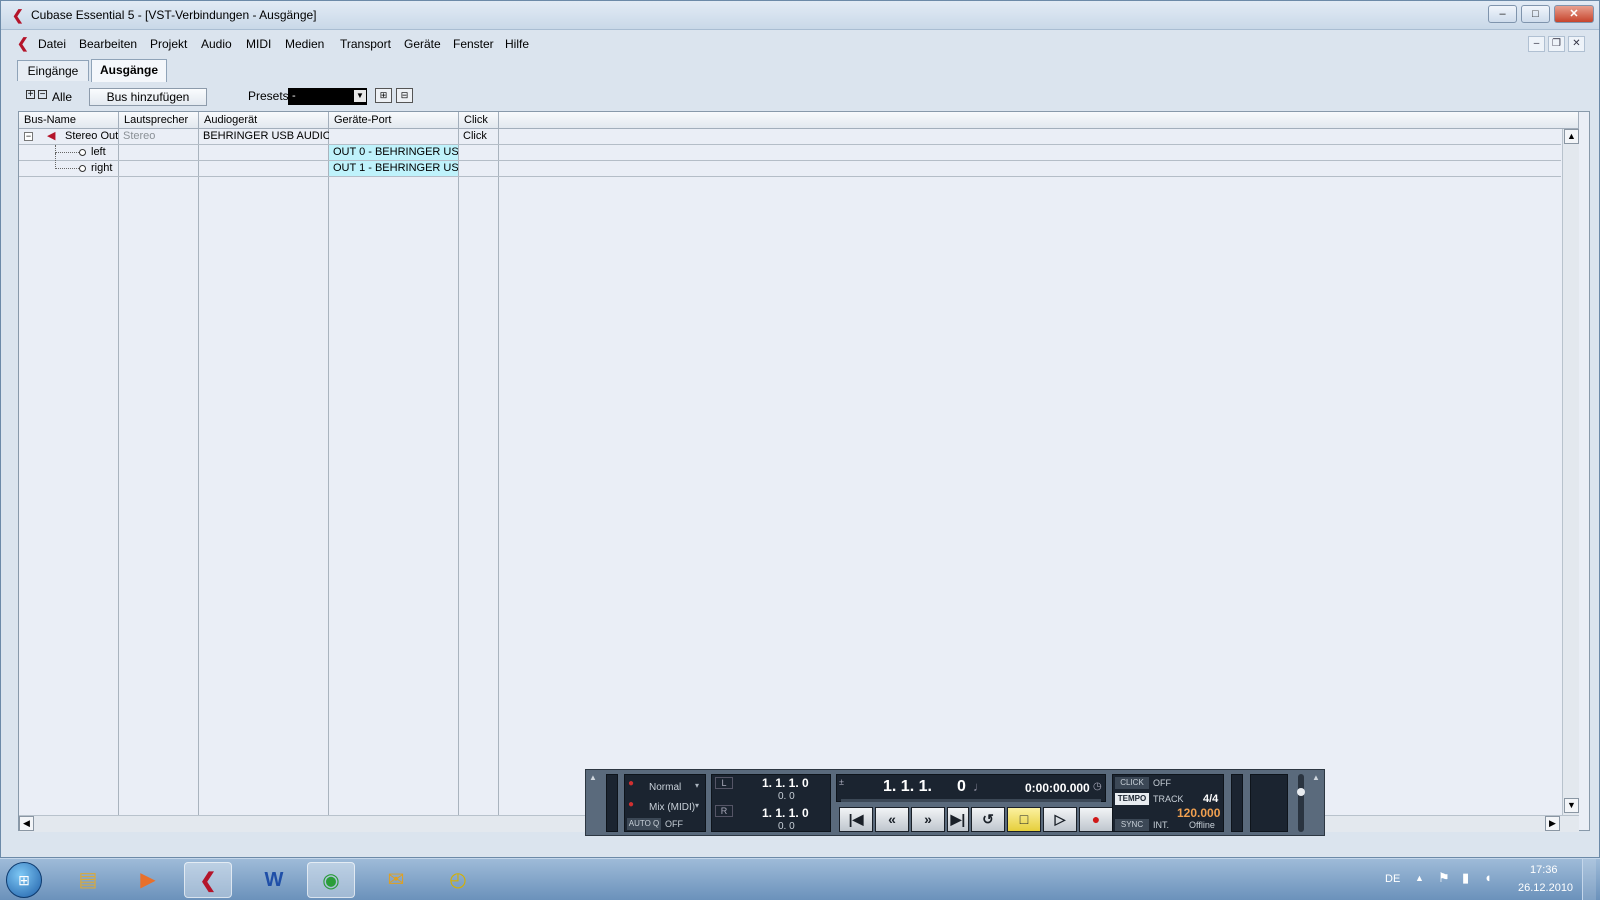  I want to click on bus-name-cell: Stereo Out, so click(91, 136).